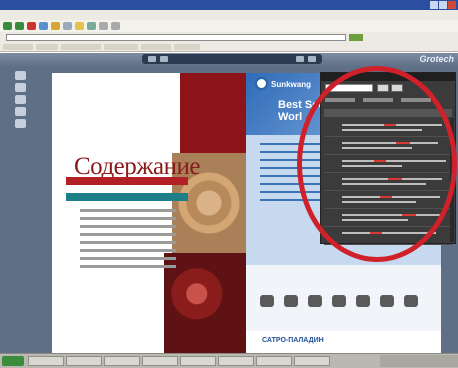 Image resolution: width=458 pixels, height=368 pixels. Describe the element at coordinates (229, 5) in the screenshot. I see `window-title-bar` at that location.